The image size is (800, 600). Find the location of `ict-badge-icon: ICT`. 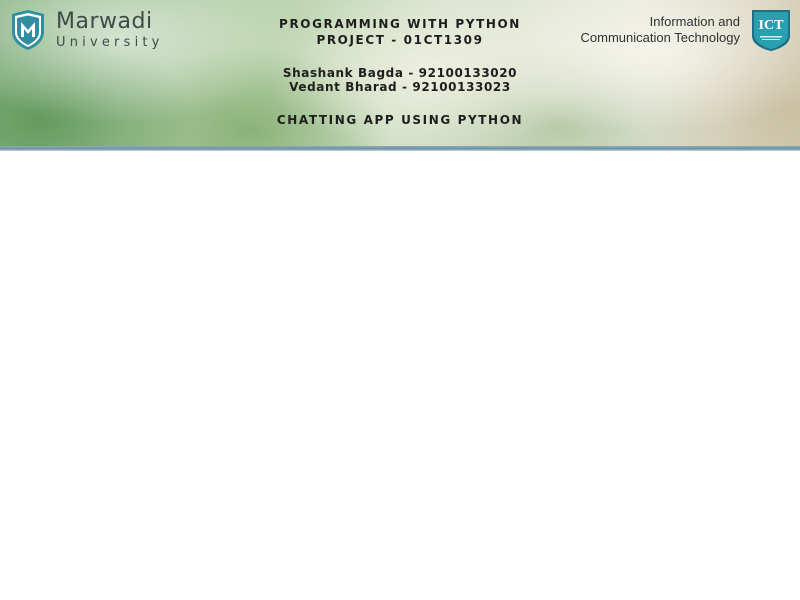

ict-badge-icon: ICT is located at coordinates (771, 30).